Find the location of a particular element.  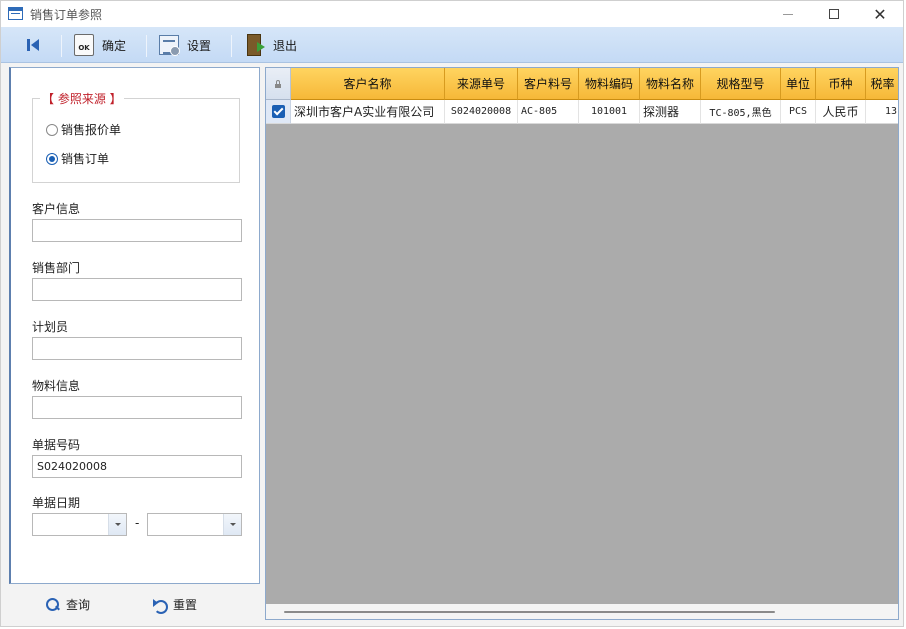

first-record-button is located at coordinates (34, 45).